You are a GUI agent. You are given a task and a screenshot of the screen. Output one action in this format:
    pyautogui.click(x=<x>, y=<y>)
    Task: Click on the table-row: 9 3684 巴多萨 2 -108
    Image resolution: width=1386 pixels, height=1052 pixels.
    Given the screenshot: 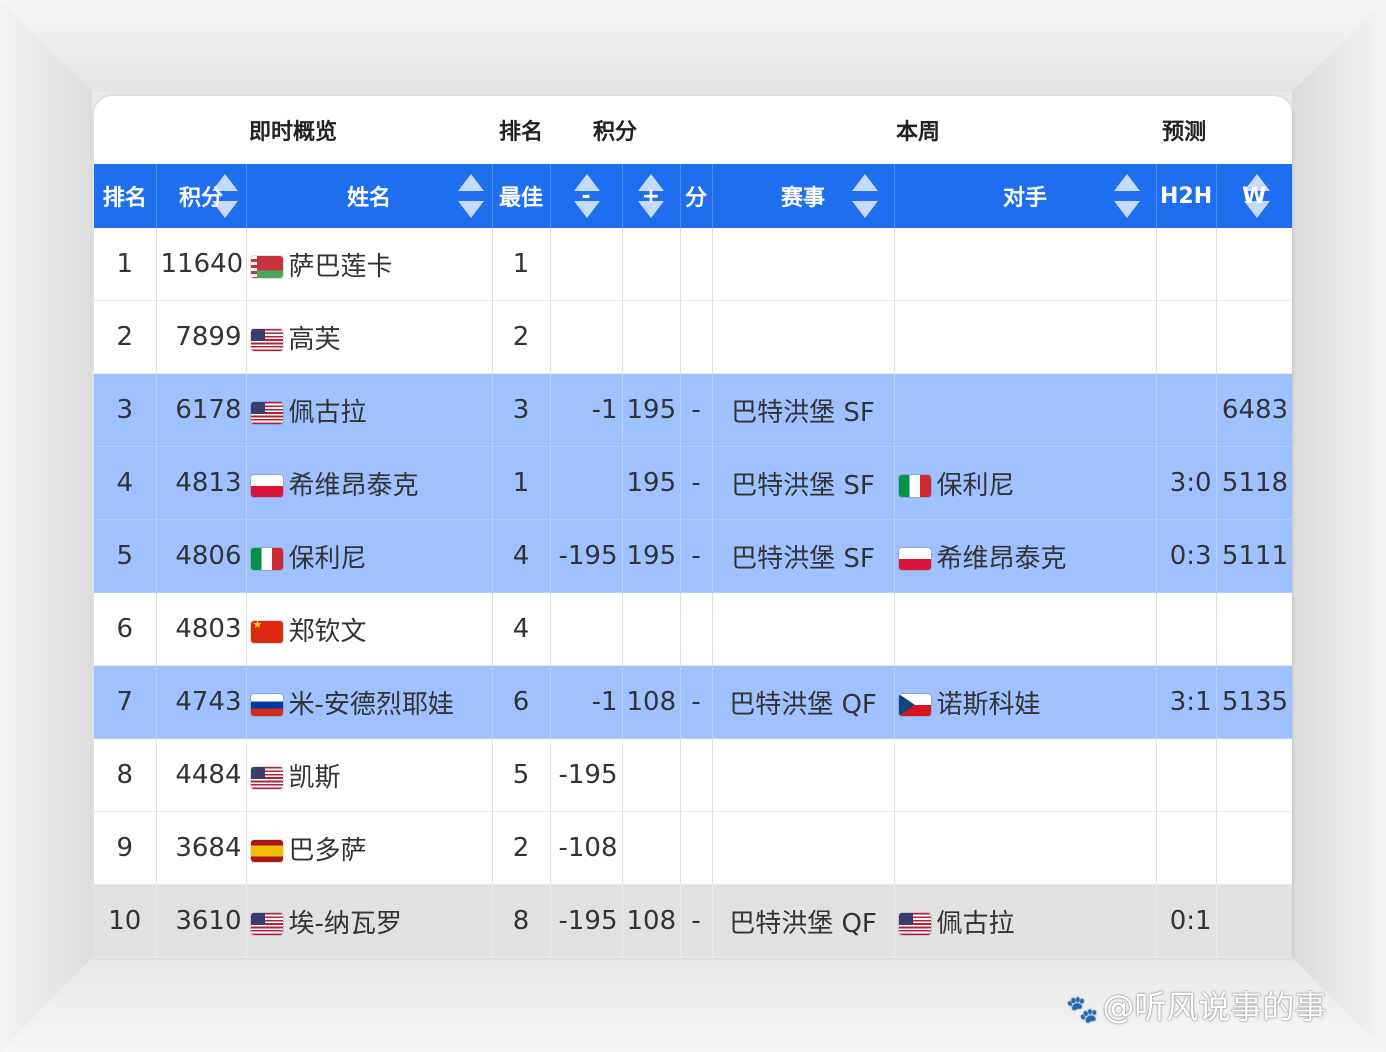 What is the action you would take?
    pyautogui.click(x=693, y=848)
    